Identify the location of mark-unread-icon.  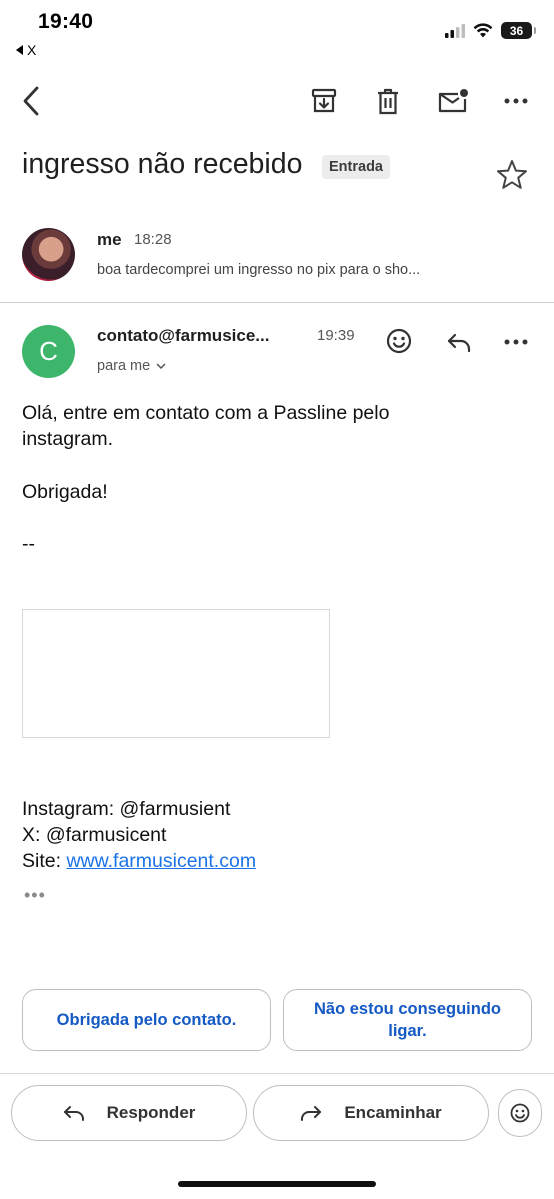
(453, 101).